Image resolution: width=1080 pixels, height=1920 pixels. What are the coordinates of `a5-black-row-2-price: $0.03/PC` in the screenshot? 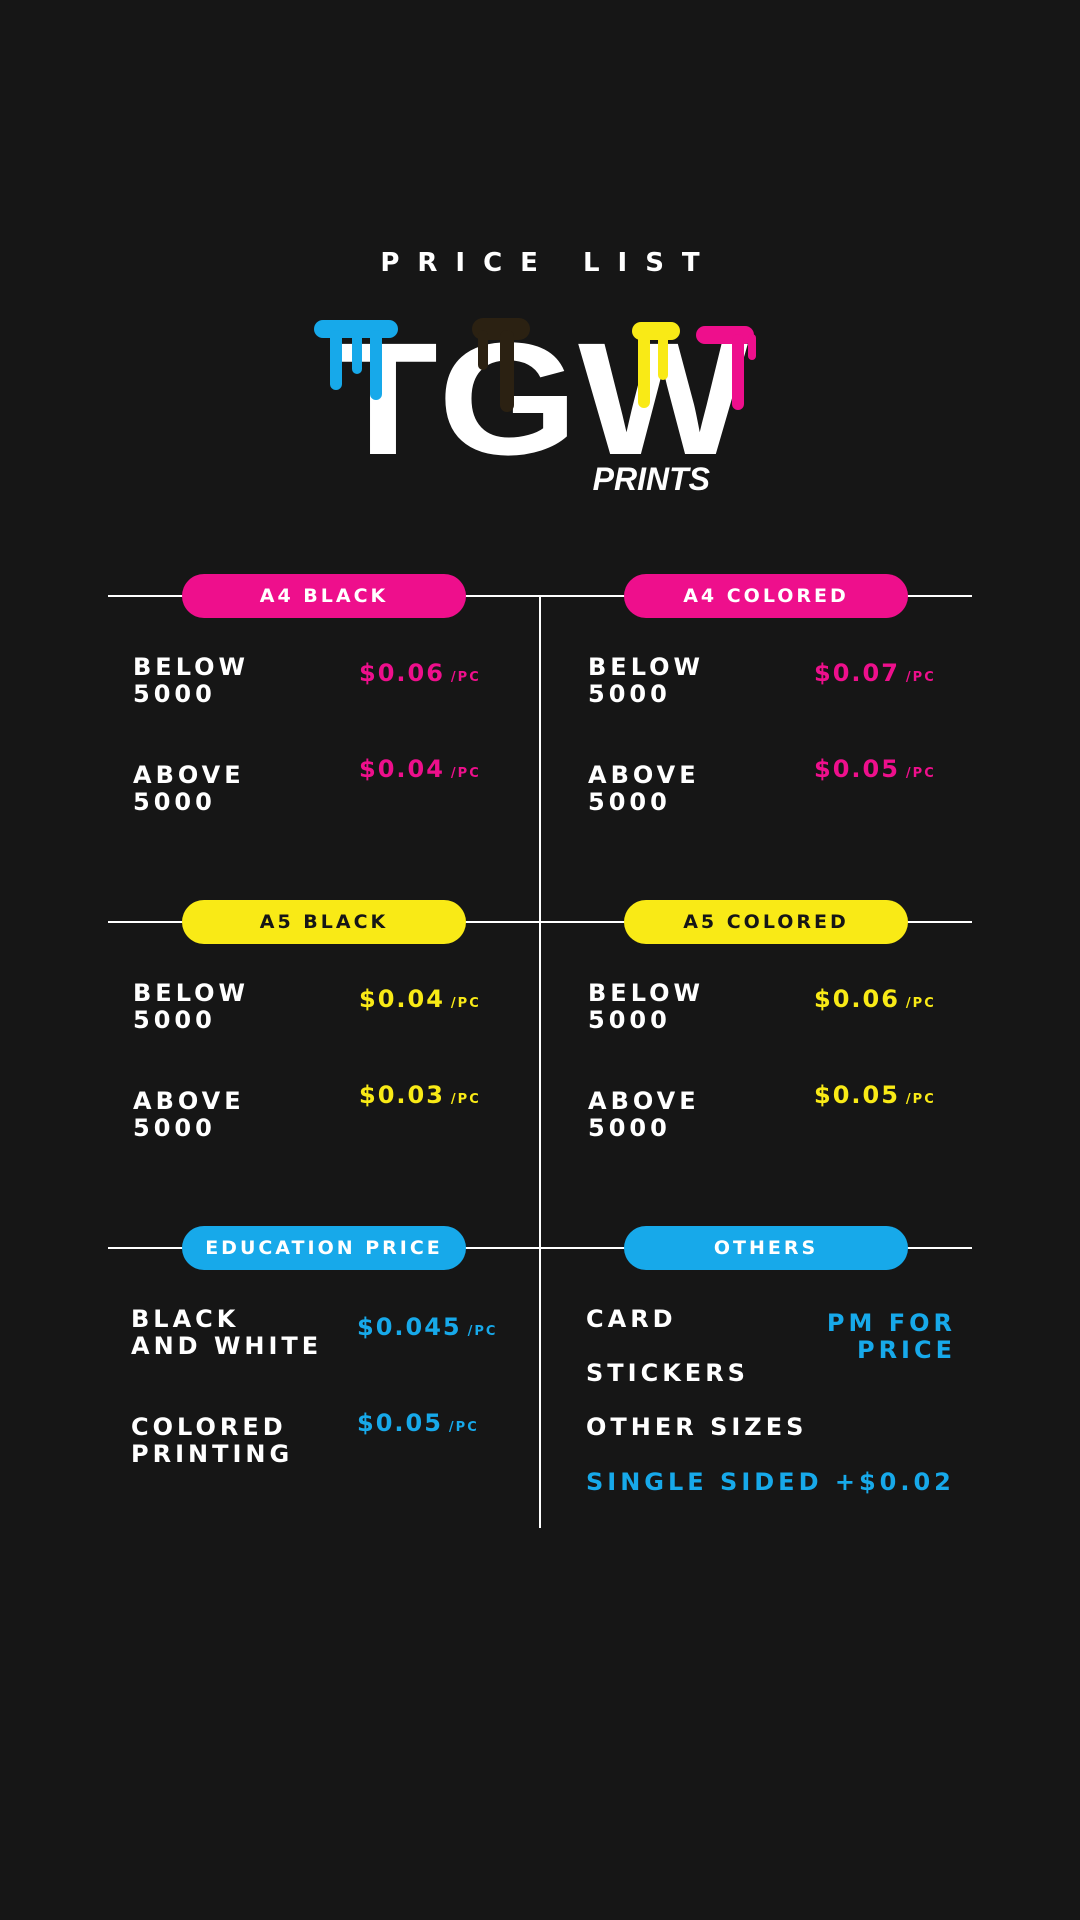 It's located at (420, 1095).